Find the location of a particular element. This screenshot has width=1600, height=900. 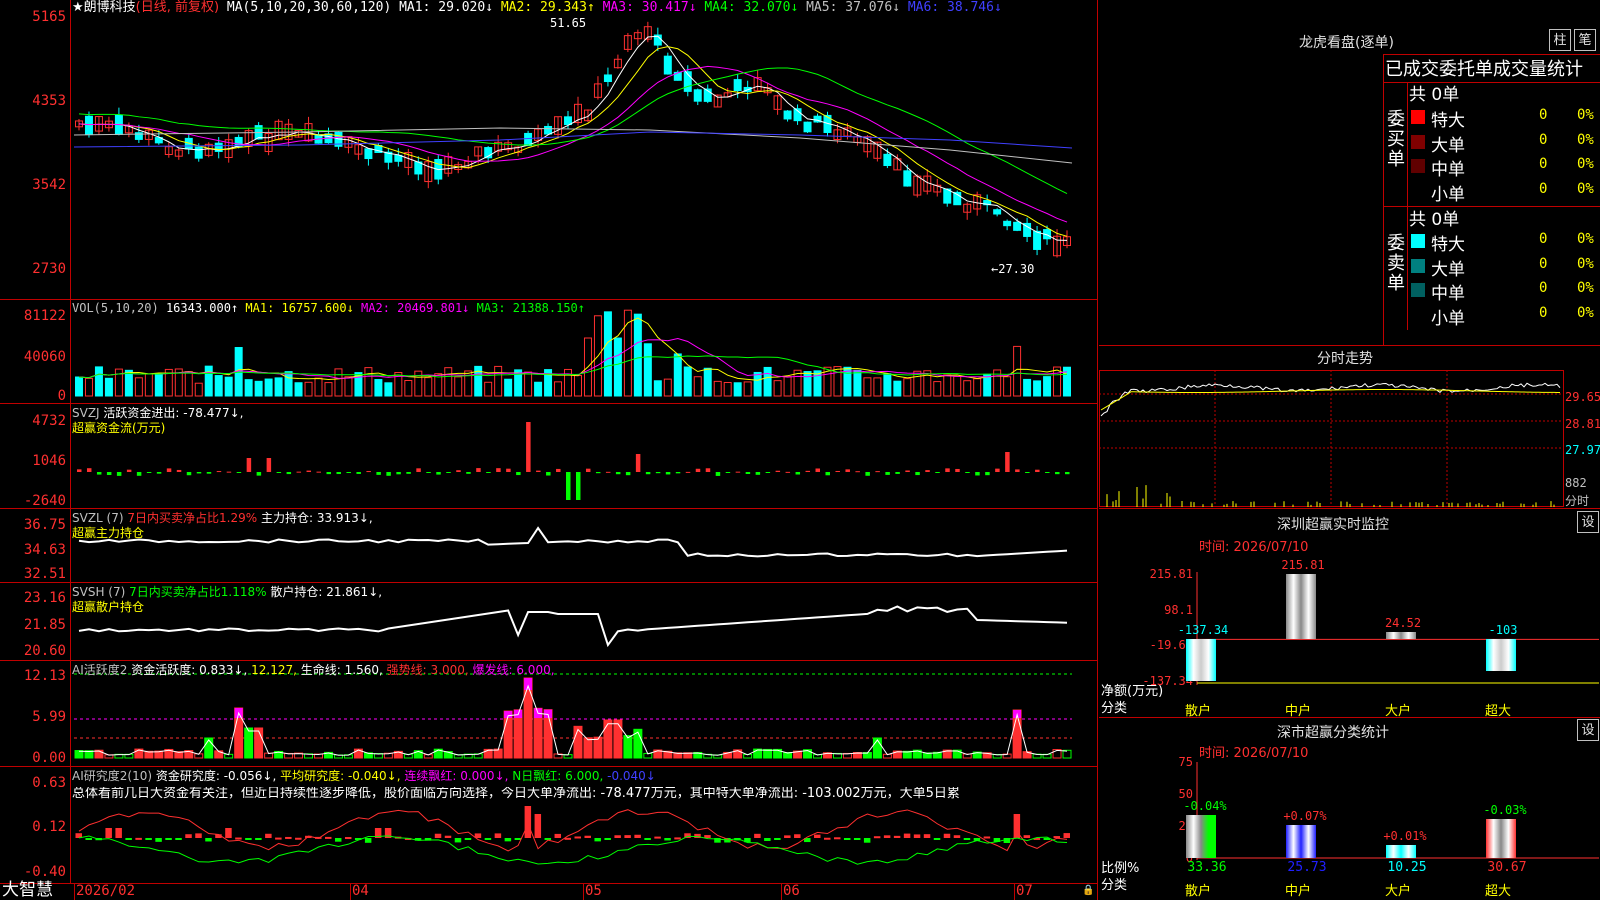

app-logo: 大智慧 is located at coordinates (27, 890).